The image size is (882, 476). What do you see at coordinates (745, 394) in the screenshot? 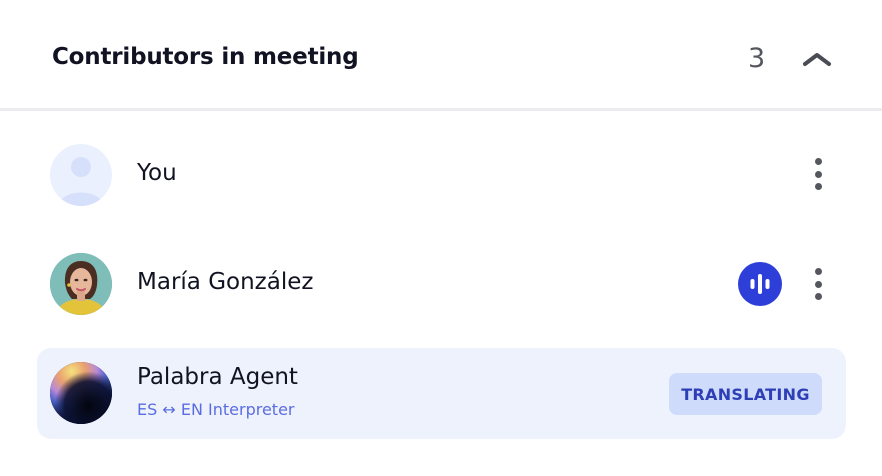
I see `status-badge: TRANSLATING` at bounding box center [745, 394].